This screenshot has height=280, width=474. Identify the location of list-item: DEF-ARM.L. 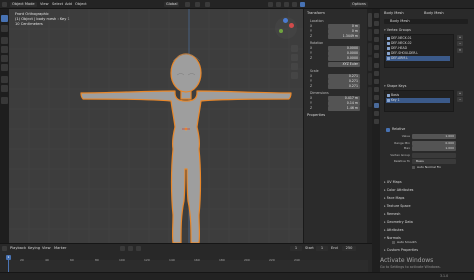
(418, 58).